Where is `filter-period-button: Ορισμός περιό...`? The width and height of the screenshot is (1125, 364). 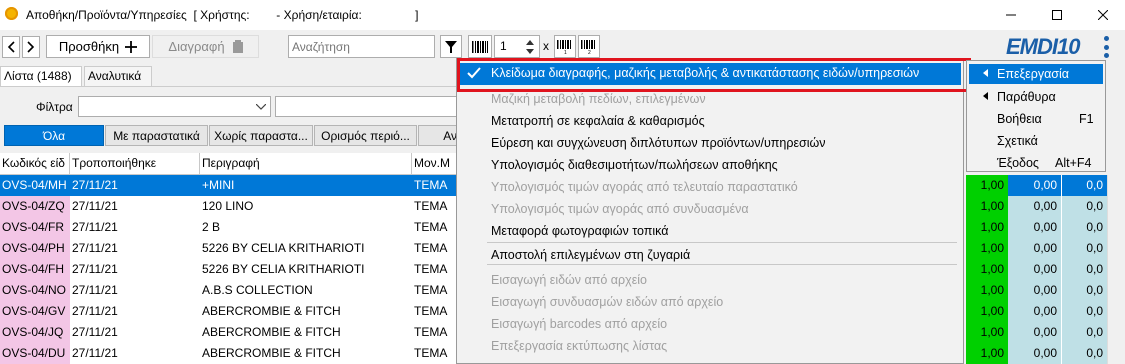
filter-period-button: Ορισμός περιό... is located at coordinates (365, 135).